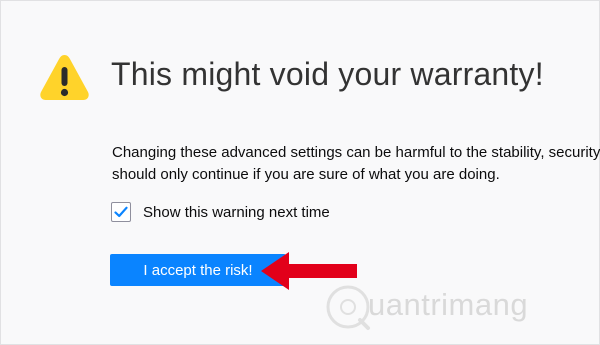  I want to click on show-warning-checkbox, so click(121, 212).